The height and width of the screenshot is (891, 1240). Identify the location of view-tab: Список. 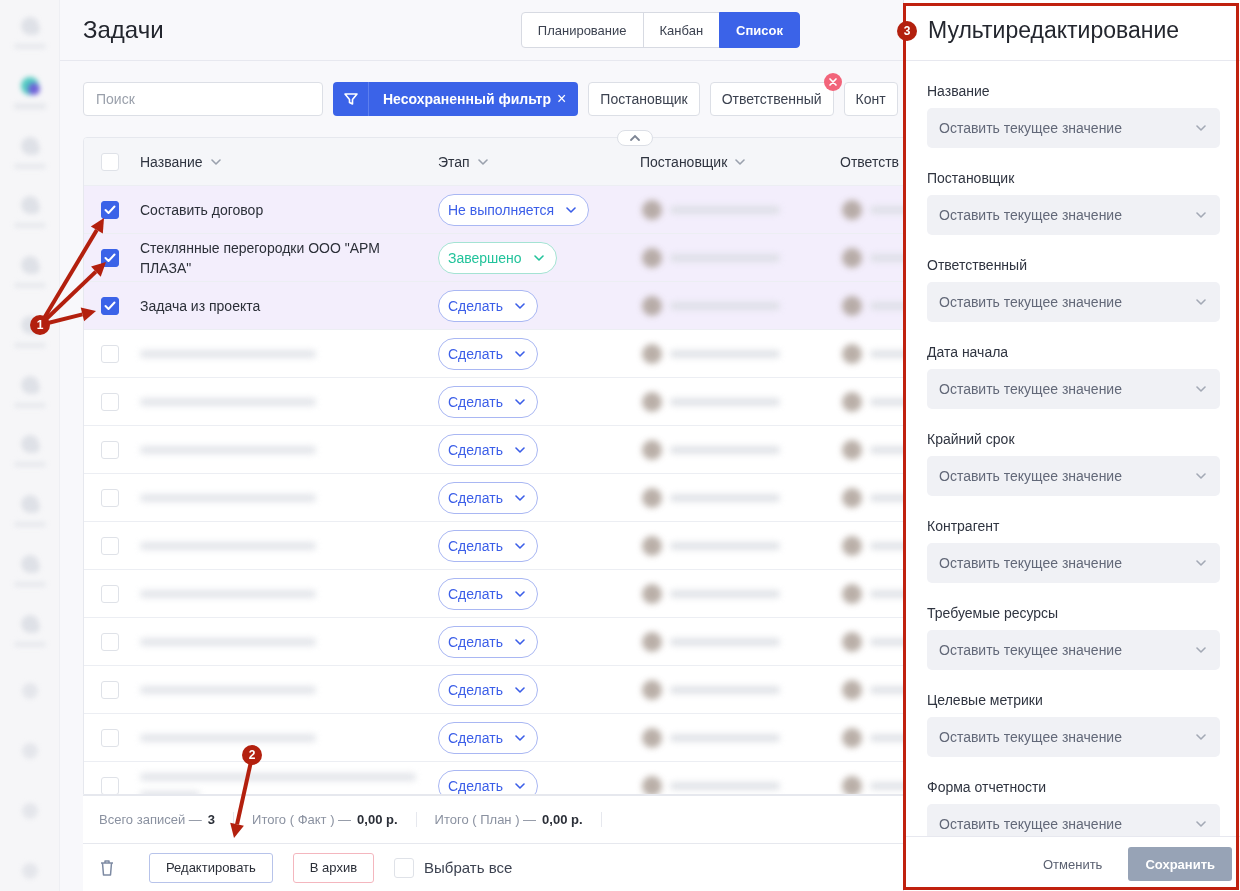
(759, 30).